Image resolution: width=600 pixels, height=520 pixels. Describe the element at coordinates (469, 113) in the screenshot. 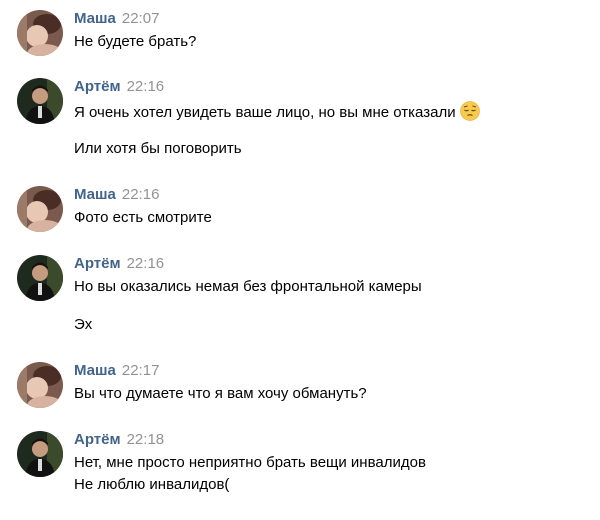

I see `pensive-face-emoji-icon` at that location.